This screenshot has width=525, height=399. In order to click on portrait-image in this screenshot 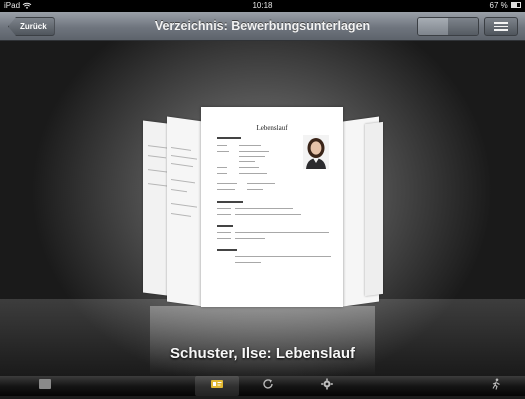, I will do `click(316, 153)`.